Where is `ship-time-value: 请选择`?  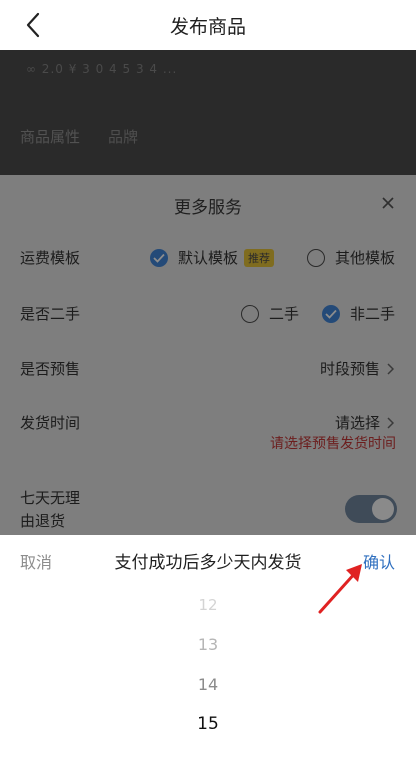 ship-time-value: 请选择 is located at coordinates (357, 423).